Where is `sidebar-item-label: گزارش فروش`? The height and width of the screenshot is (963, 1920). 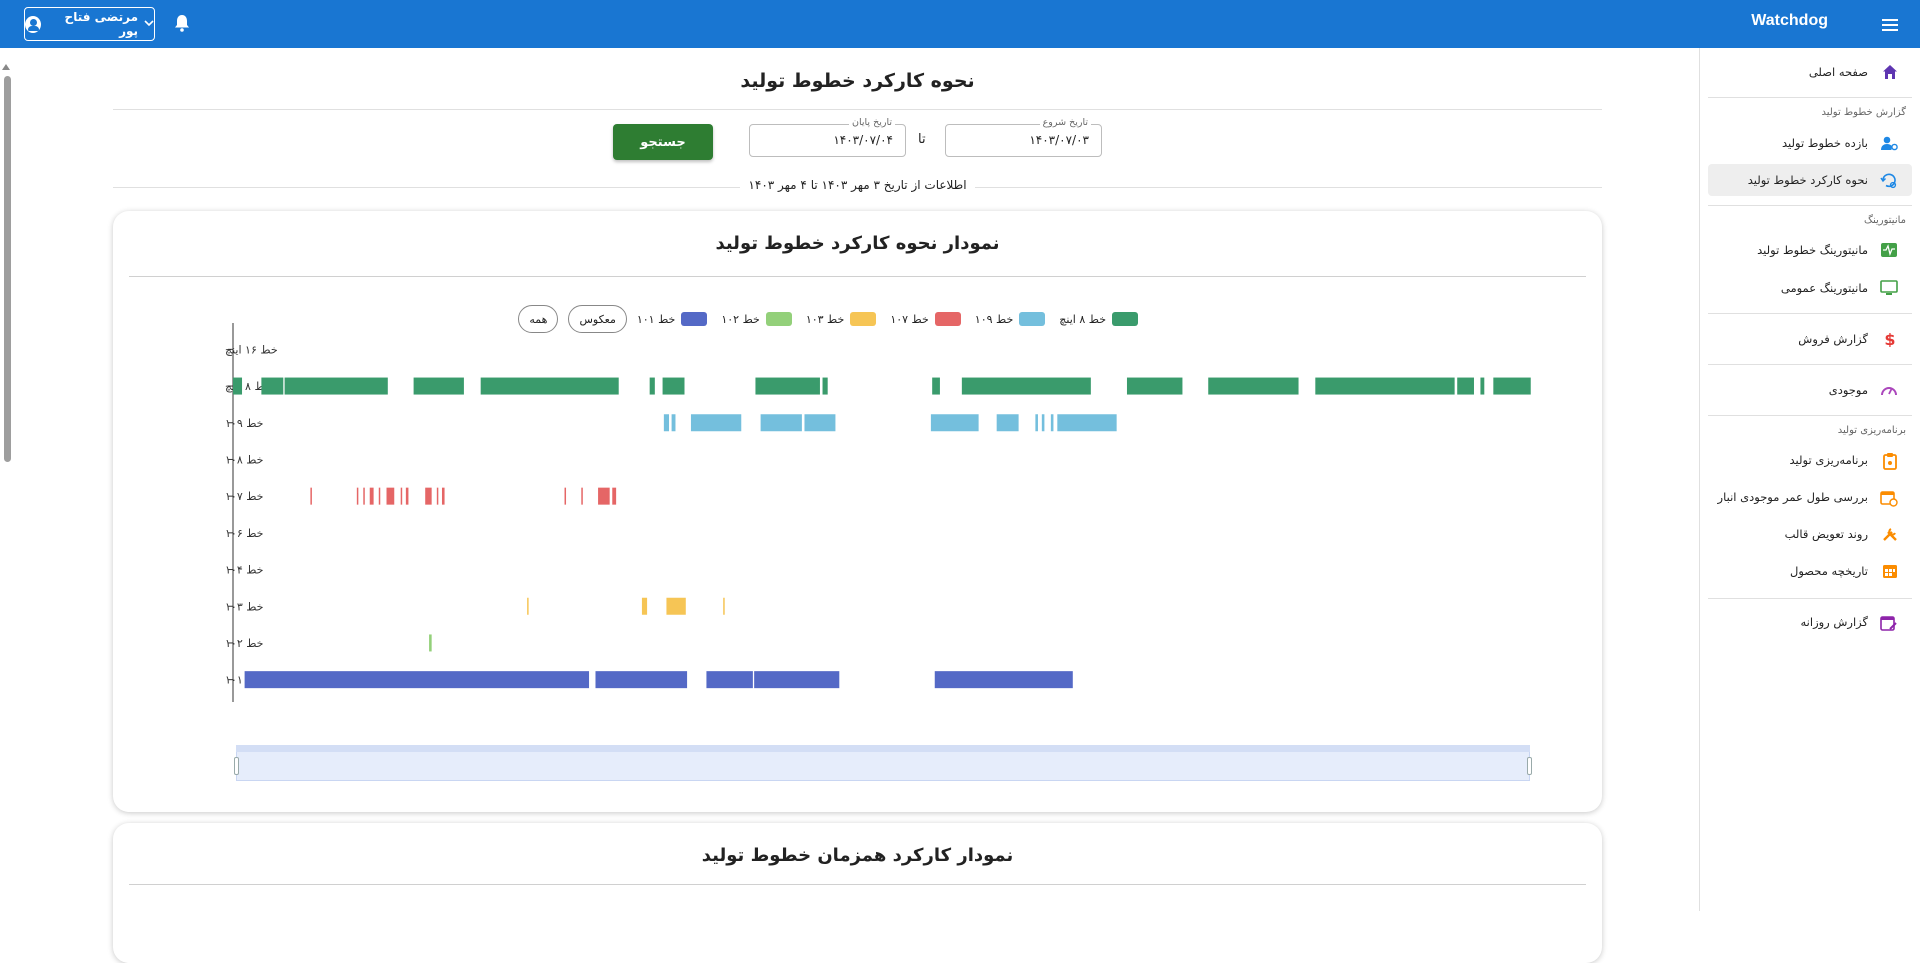 sidebar-item-label: گزارش فروش is located at coordinates (1833, 339).